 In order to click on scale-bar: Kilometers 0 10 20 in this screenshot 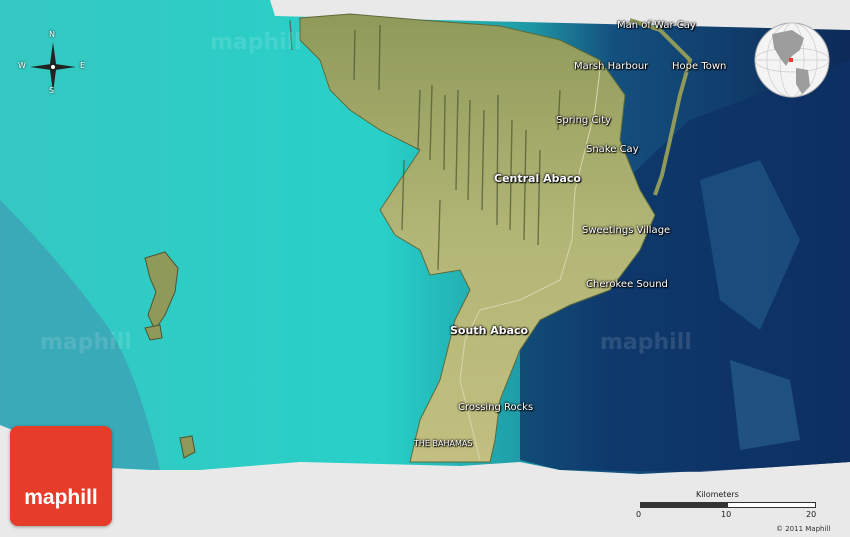, I will do `click(727, 506)`.